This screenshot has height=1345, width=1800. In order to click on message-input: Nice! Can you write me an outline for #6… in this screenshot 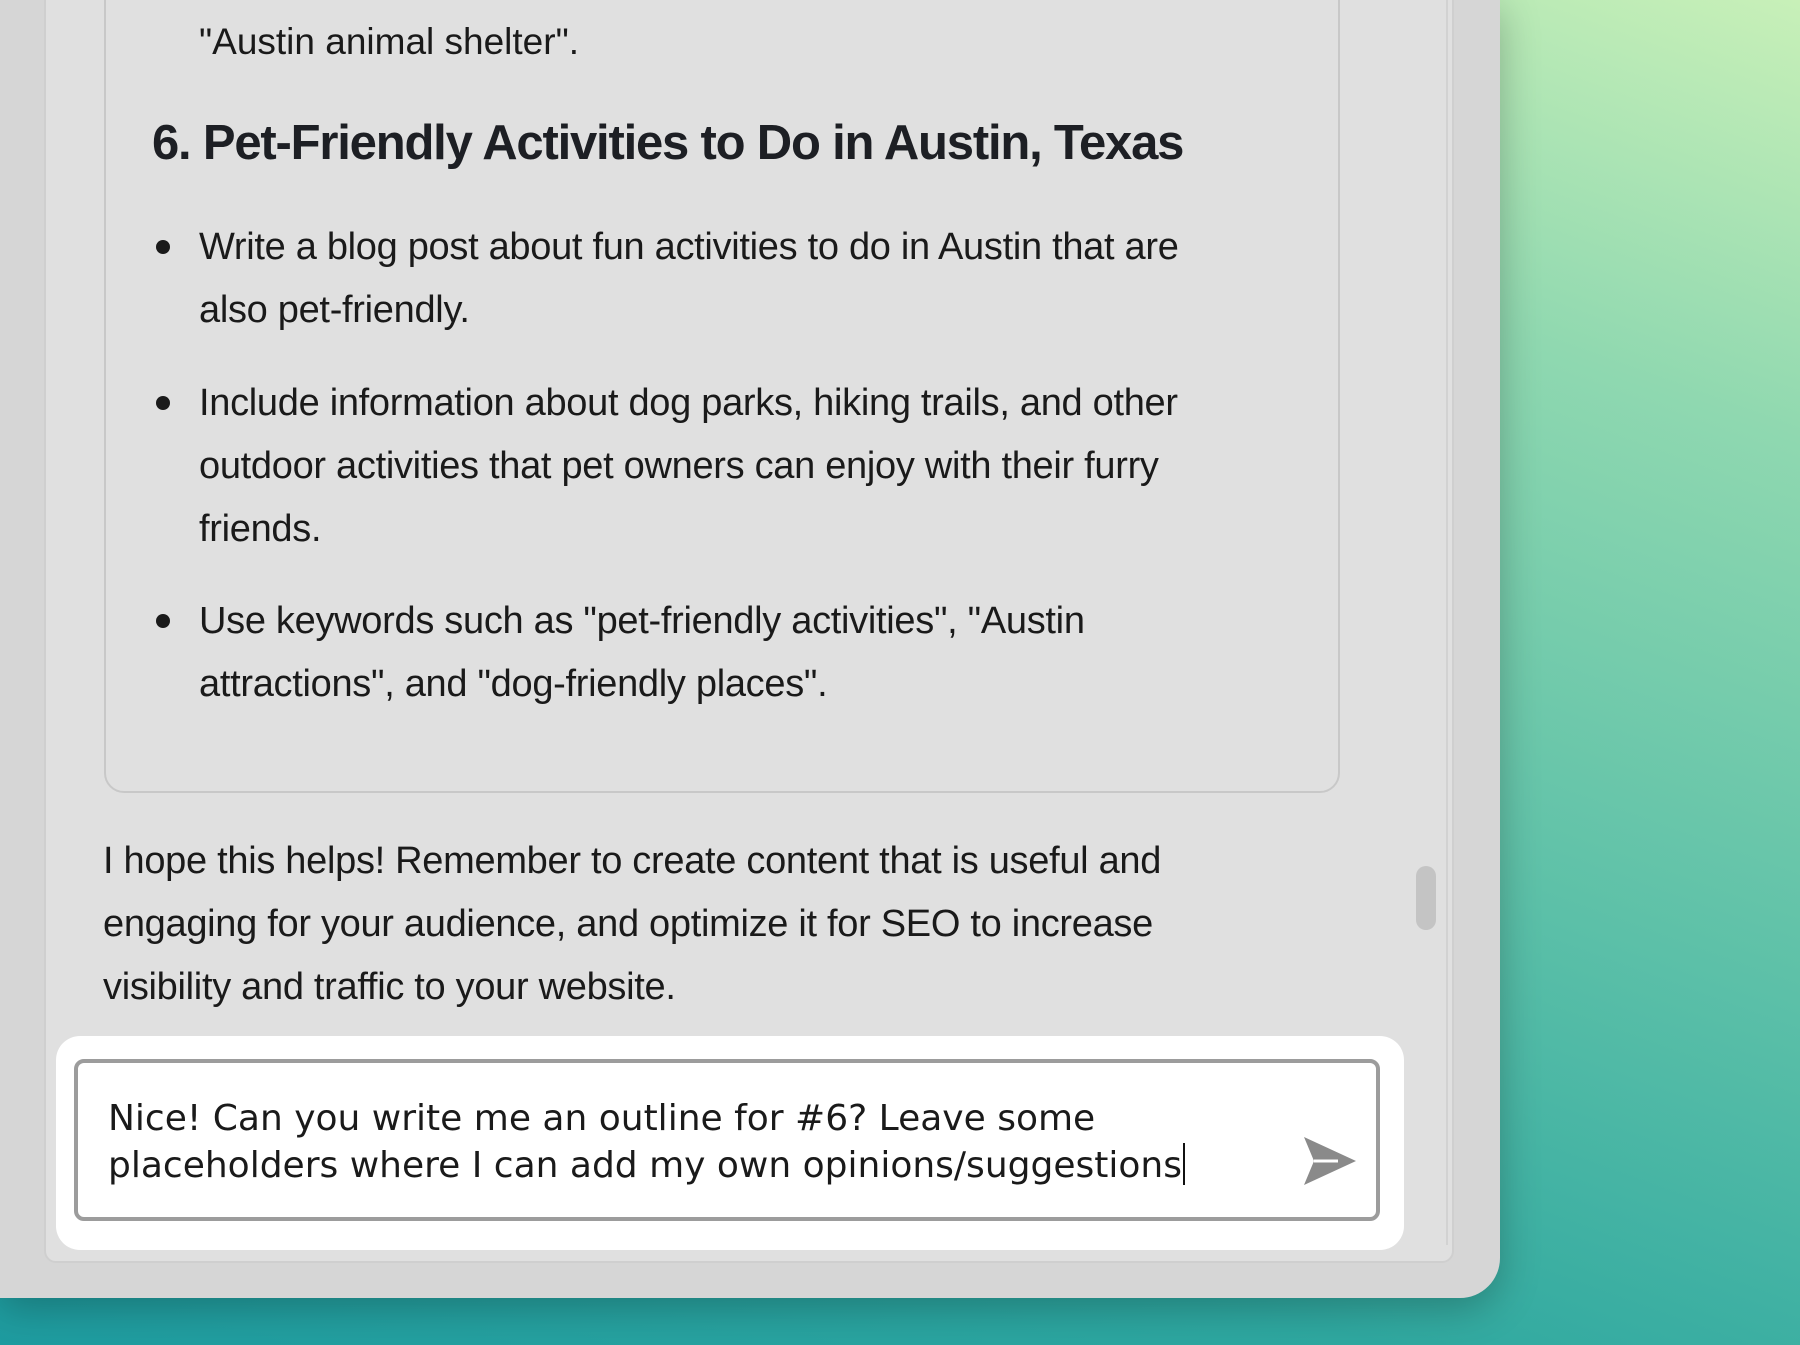, I will do `click(688, 1142)`.